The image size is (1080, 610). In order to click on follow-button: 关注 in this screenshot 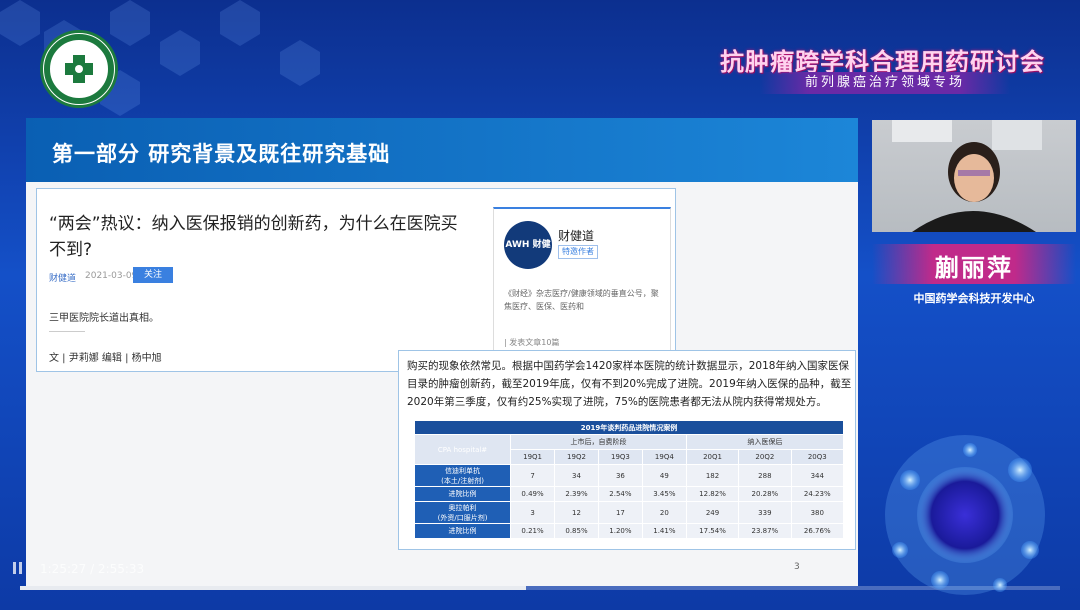, I will do `click(153, 275)`.